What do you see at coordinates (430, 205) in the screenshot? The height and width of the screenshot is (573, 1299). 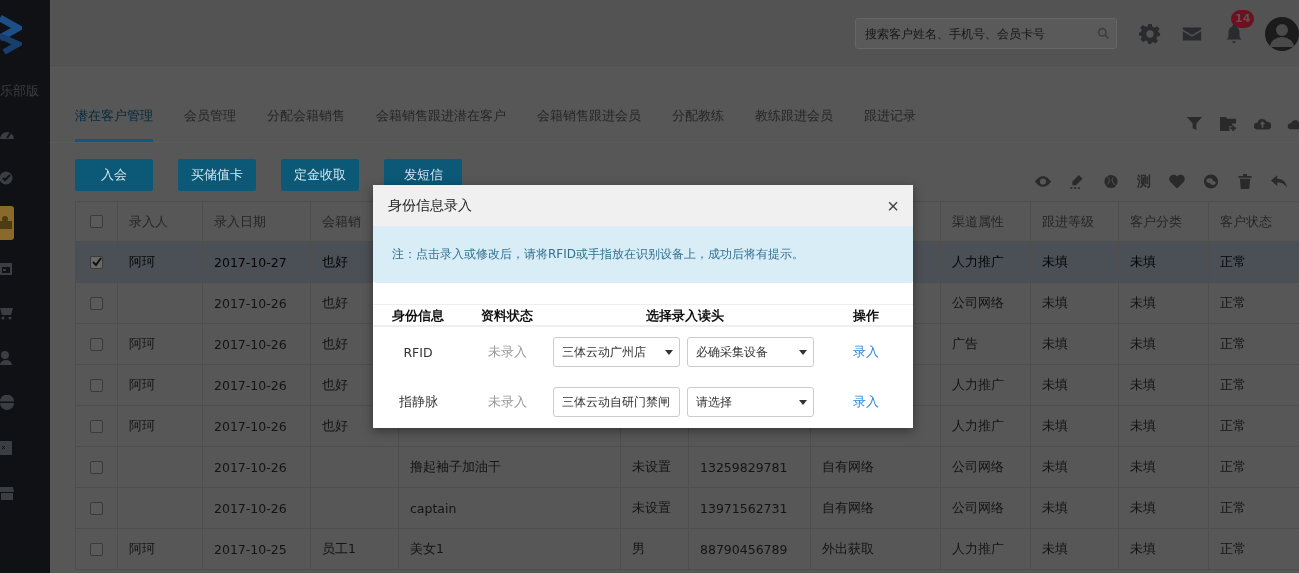 I see `dialog-title: 身份信息录入` at bounding box center [430, 205].